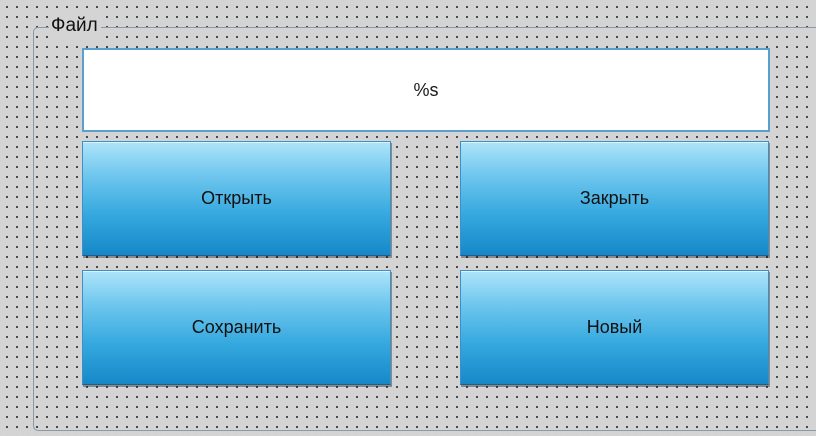  I want to click on display-field-value: %s, so click(426, 89).